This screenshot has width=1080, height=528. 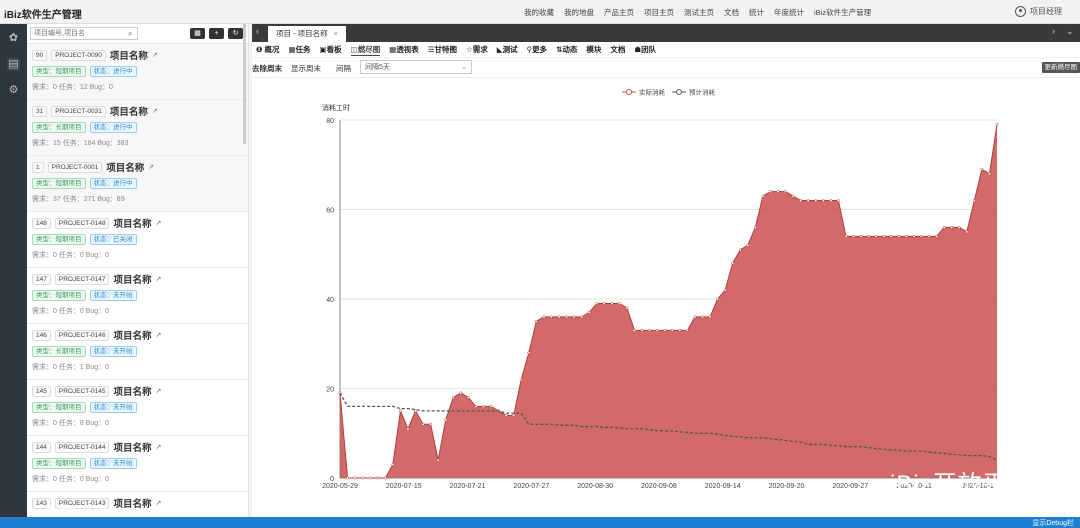 What do you see at coordinates (593, 49) in the screenshot?
I see `subnav-module: 模块` at bounding box center [593, 49].